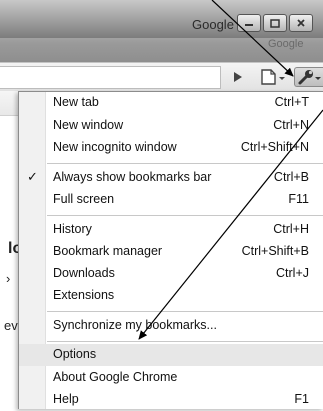 This screenshot has height=411, width=323. Describe the element at coordinates (301, 399) in the screenshot. I see `menu-item-shortcut: F1` at that location.